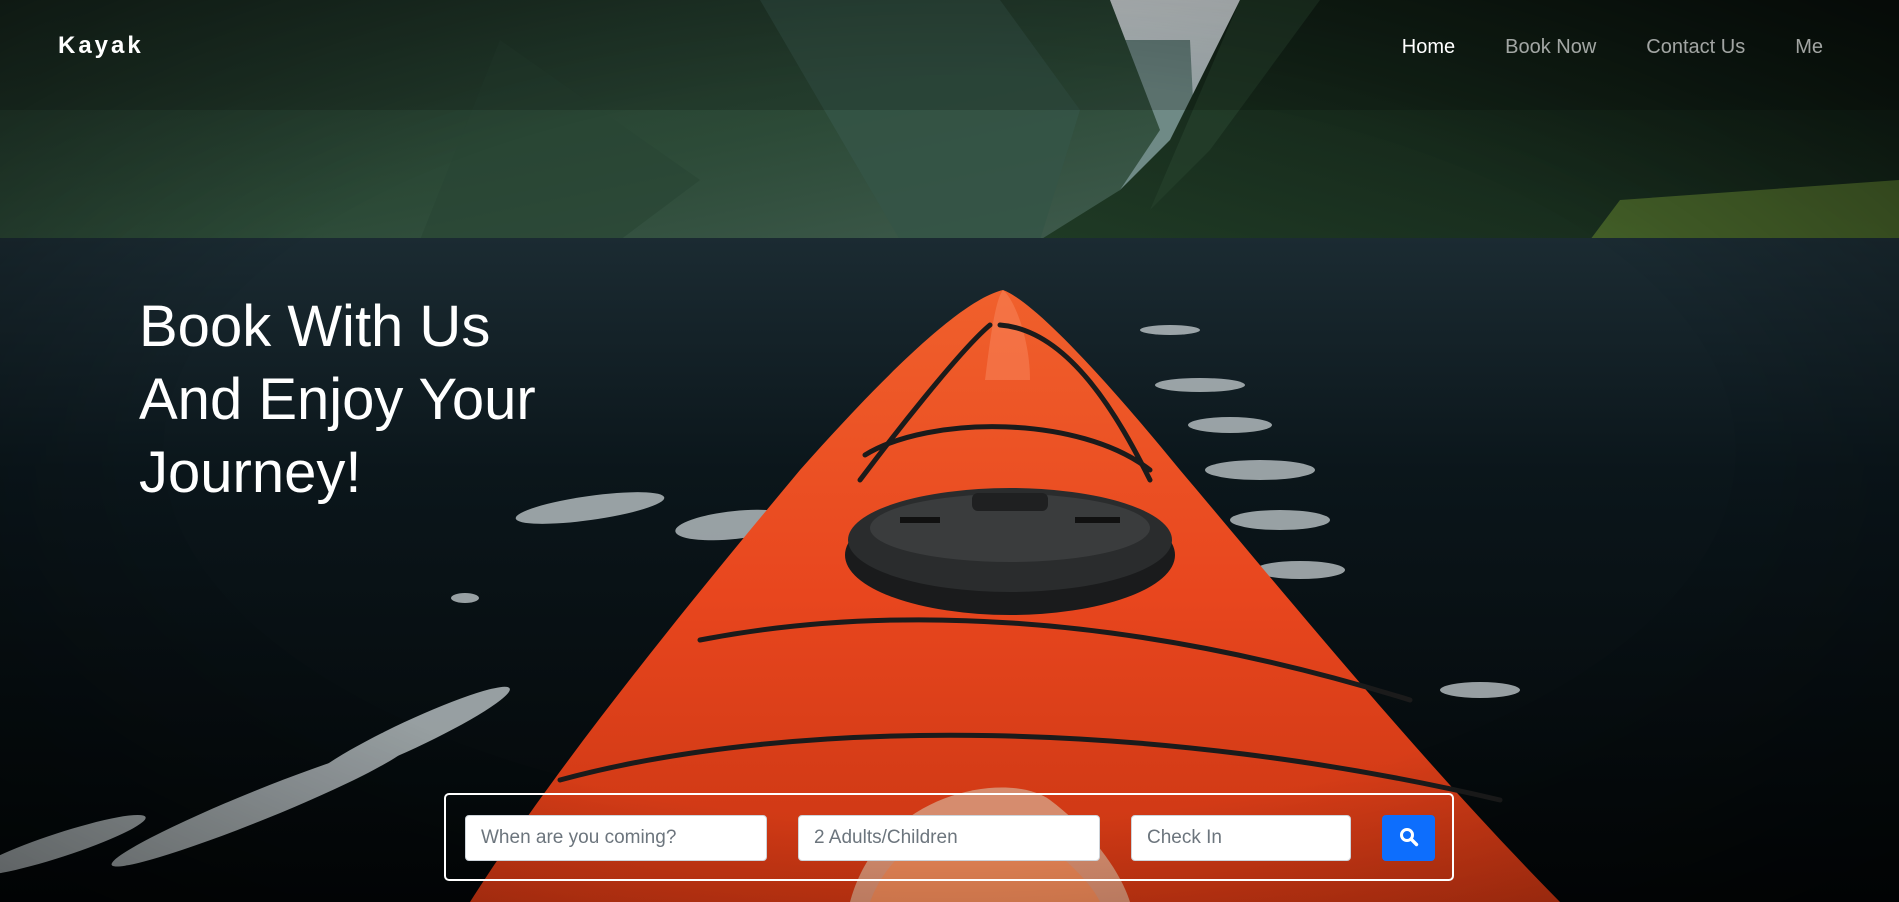 The width and height of the screenshot is (1899, 902). Describe the element at coordinates (616, 838) in the screenshot. I see `arrival-date-input` at that location.